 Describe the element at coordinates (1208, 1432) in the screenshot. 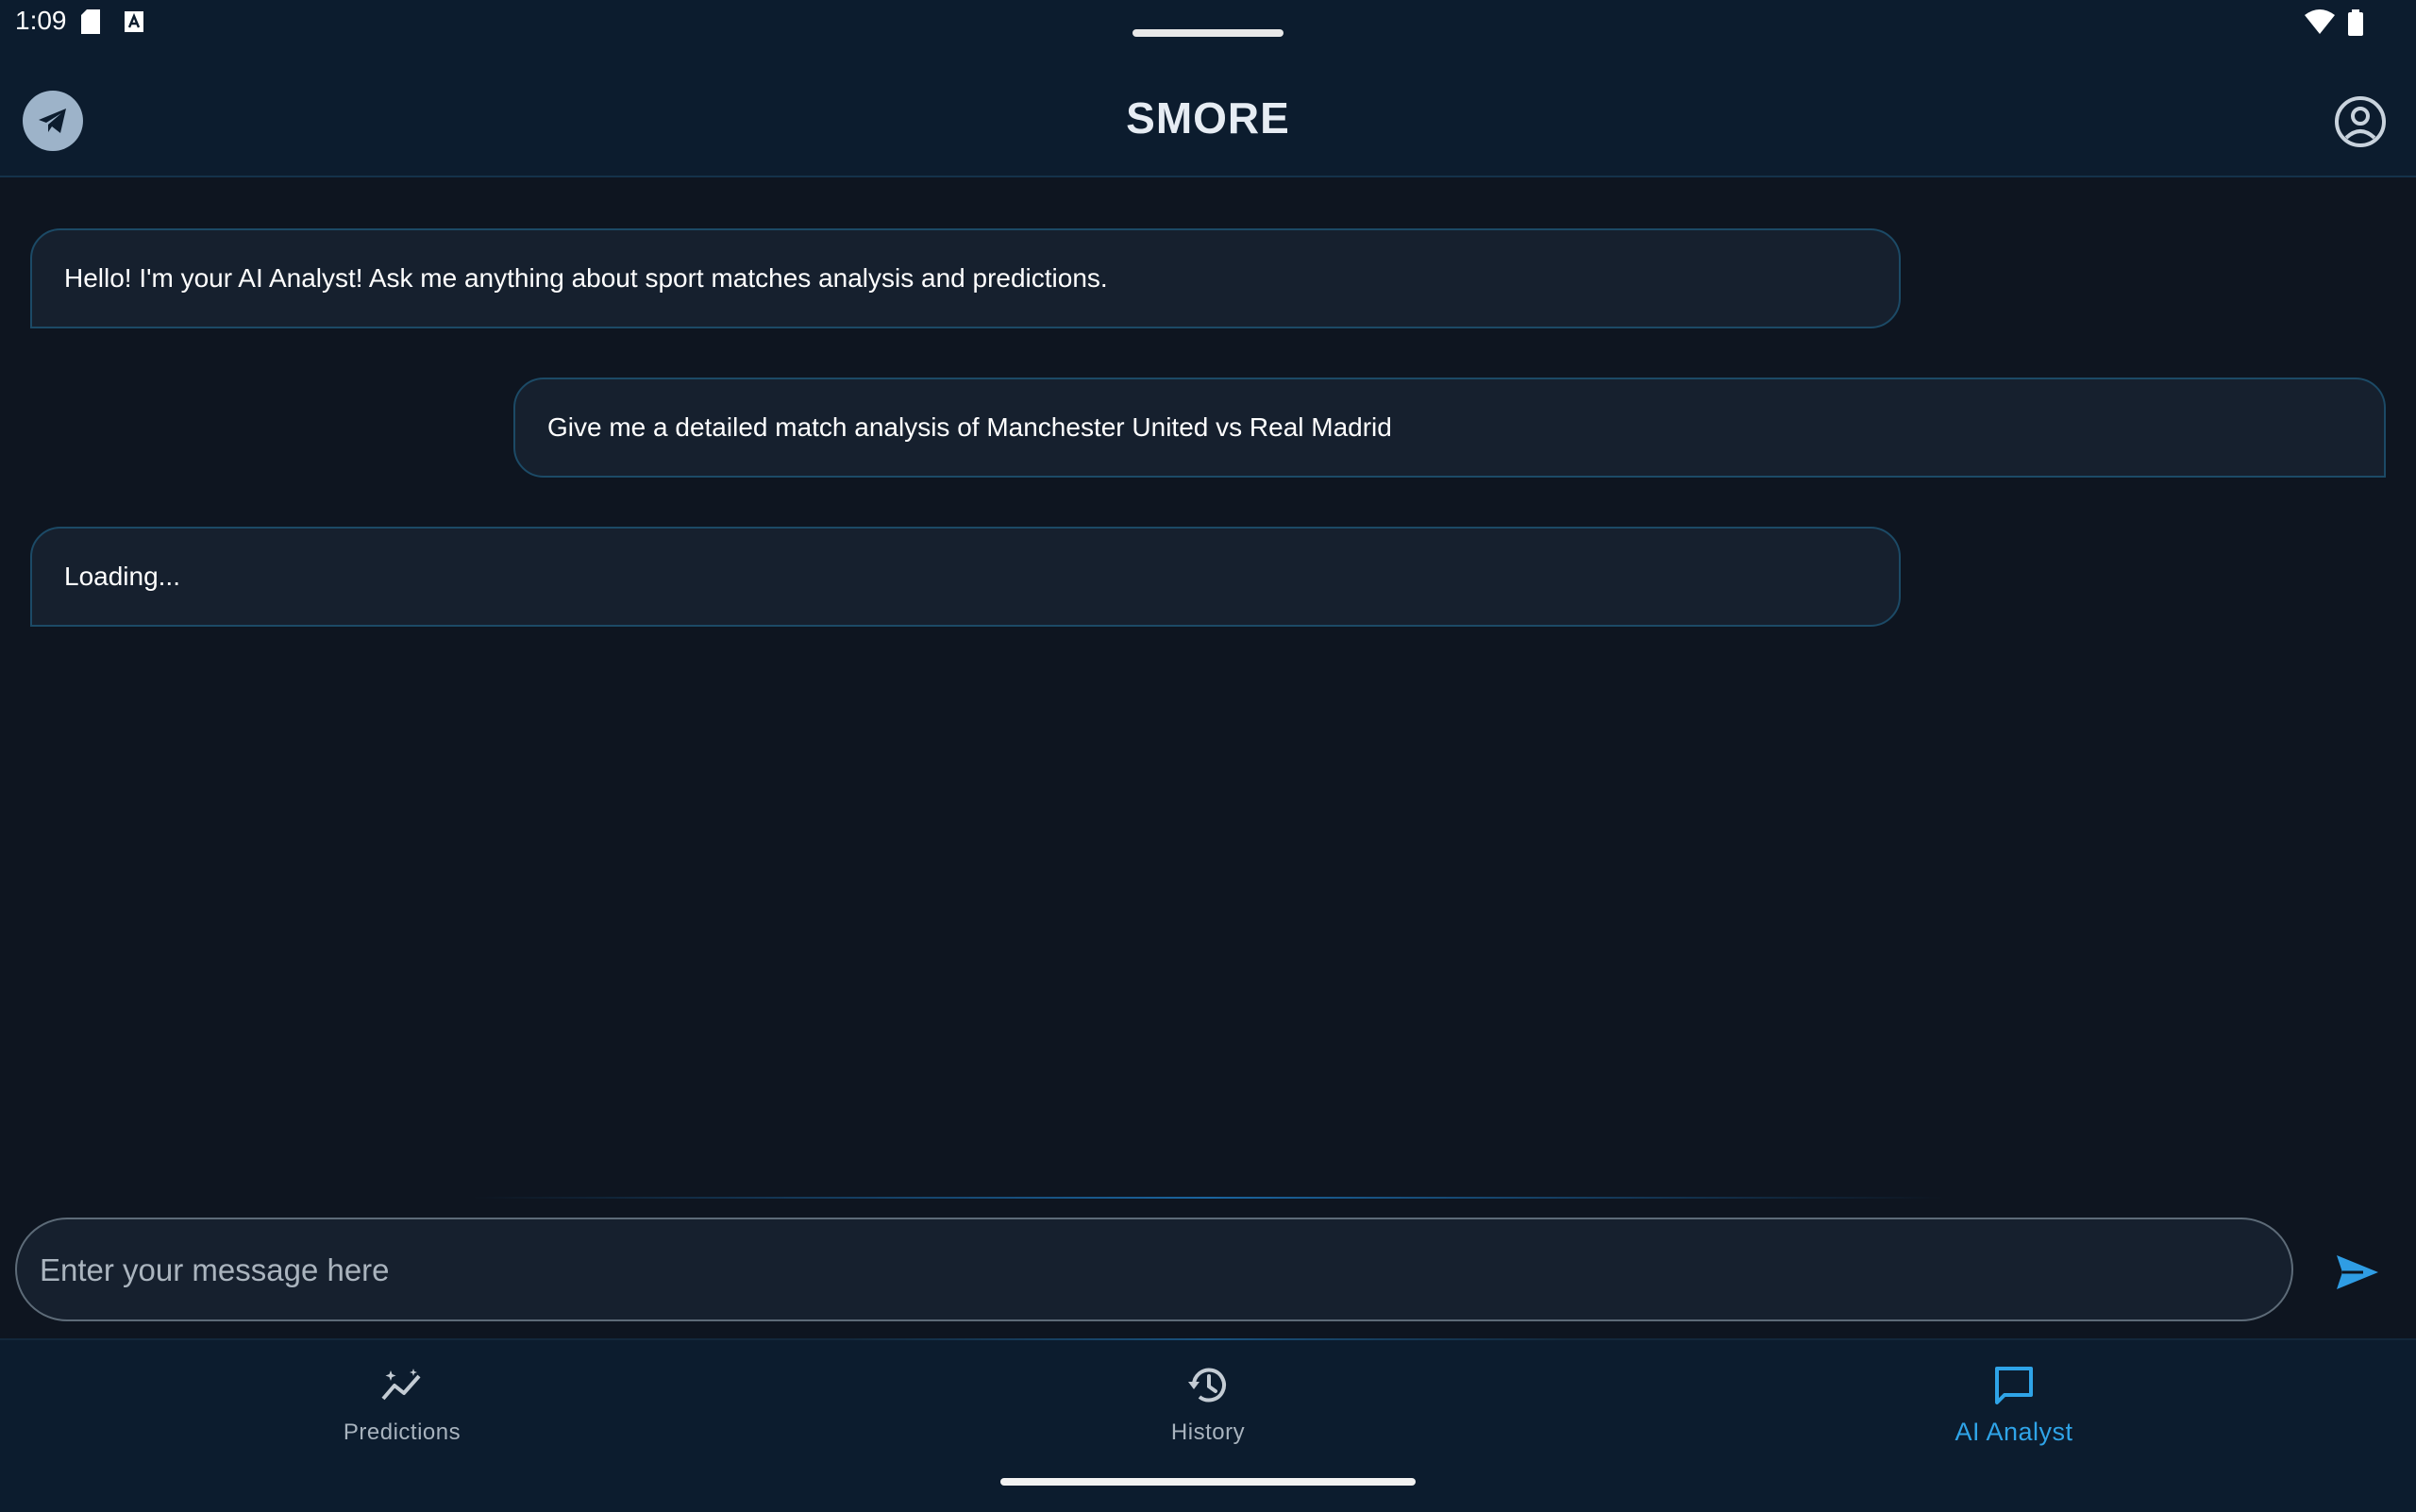

I see `nav-label-history: History` at that location.